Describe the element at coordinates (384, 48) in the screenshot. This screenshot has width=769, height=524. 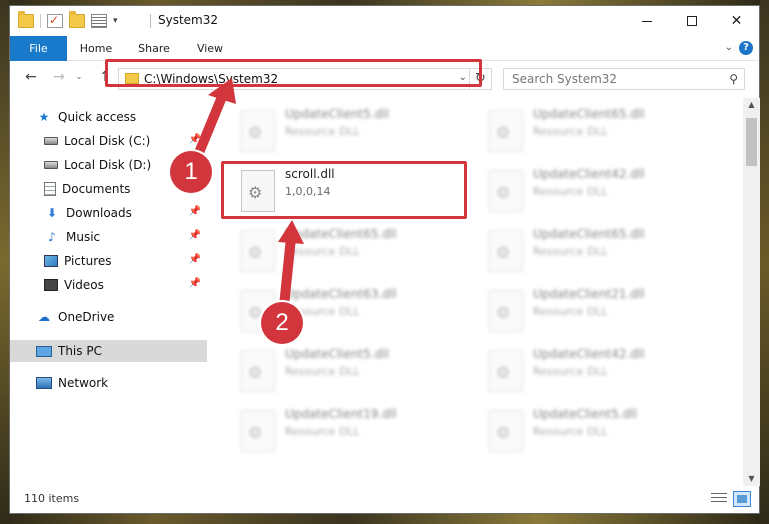
I see `ribbon-tabs: File Home Share View ⌄ ?` at that location.